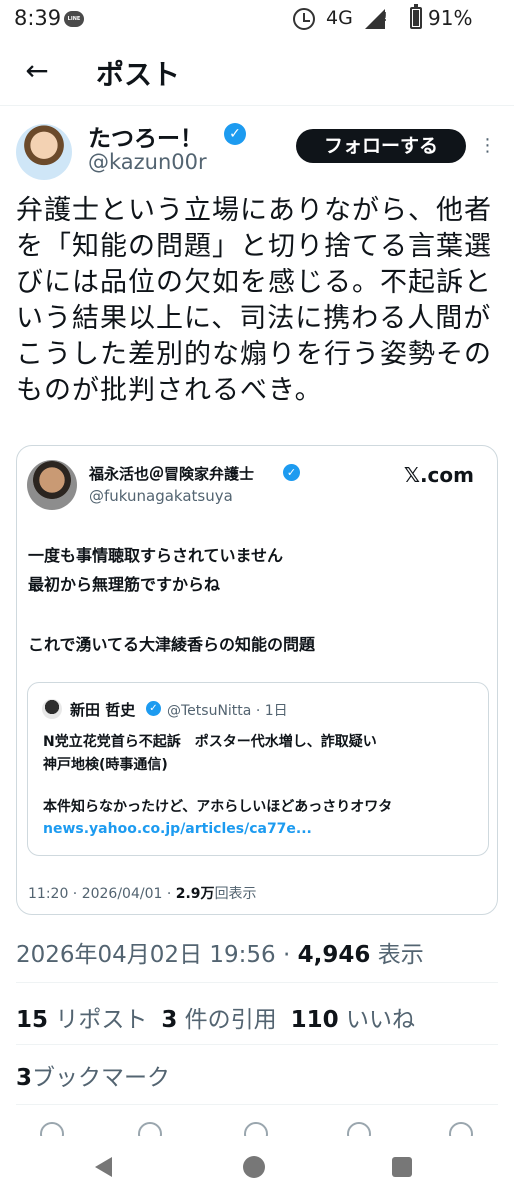  Describe the element at coordinates (257, 19) in the screenshot. I see `status-bar: 8:39 LINE 4G 91%` at that location.